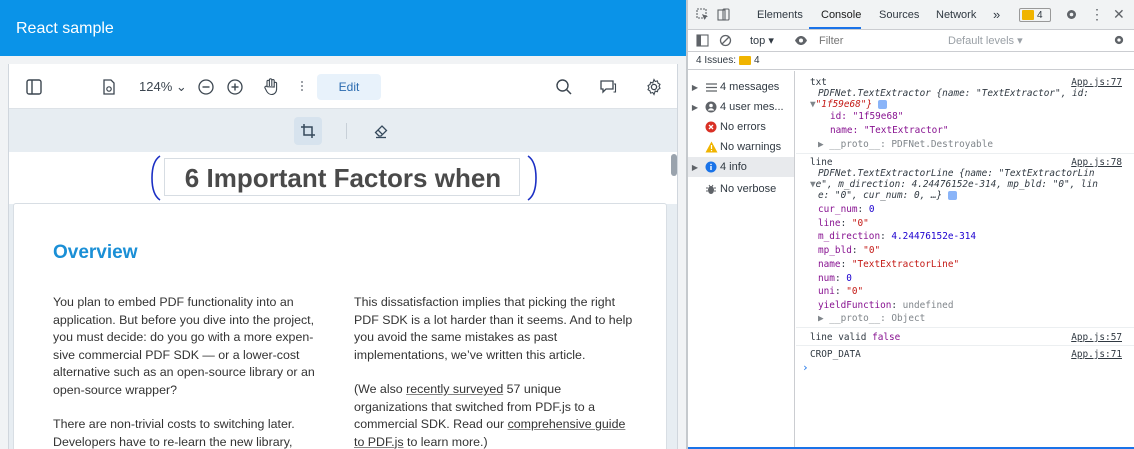 The height and width of the screenshot is (449, 1134). I want to click on comments-icon, so click(608, 87).